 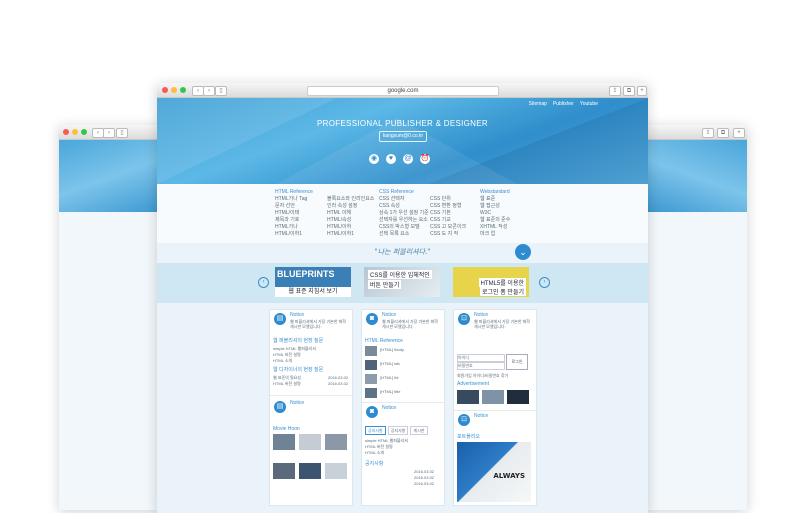 What do you see at coordinates (390, 391) in the screenshot?
I see `ref-item: [HTML] title` at bounding box center [390, 391].